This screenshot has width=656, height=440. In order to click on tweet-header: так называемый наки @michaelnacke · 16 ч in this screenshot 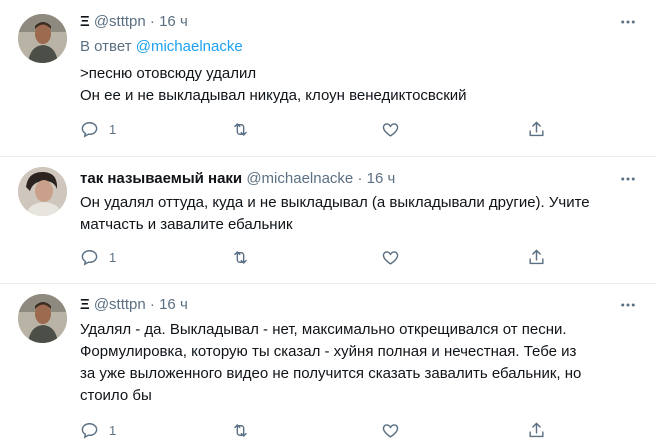, I will do `click(237, 179)`.